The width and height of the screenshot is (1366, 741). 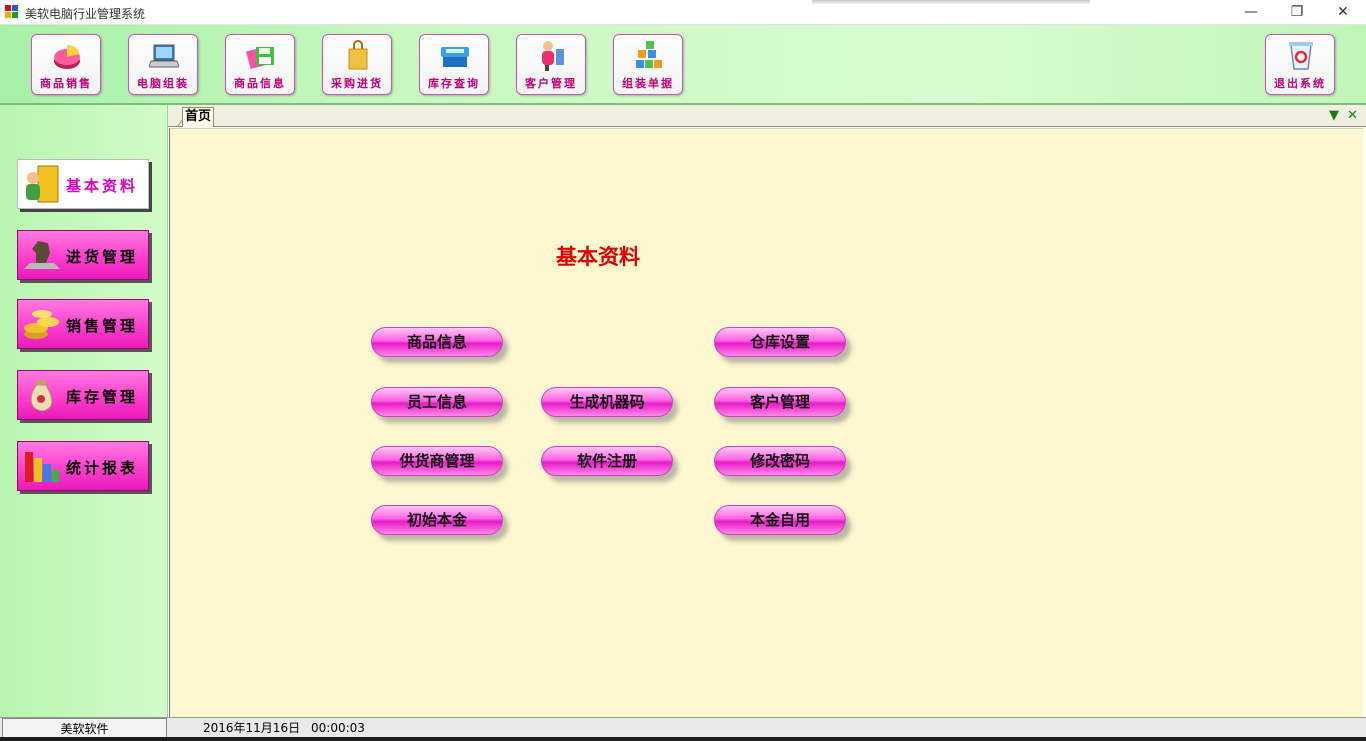 What do you see at coordinates (1297, 12) in the screenshot?
I see `restore-icon: ❐` at bounding box center [1297, 12].